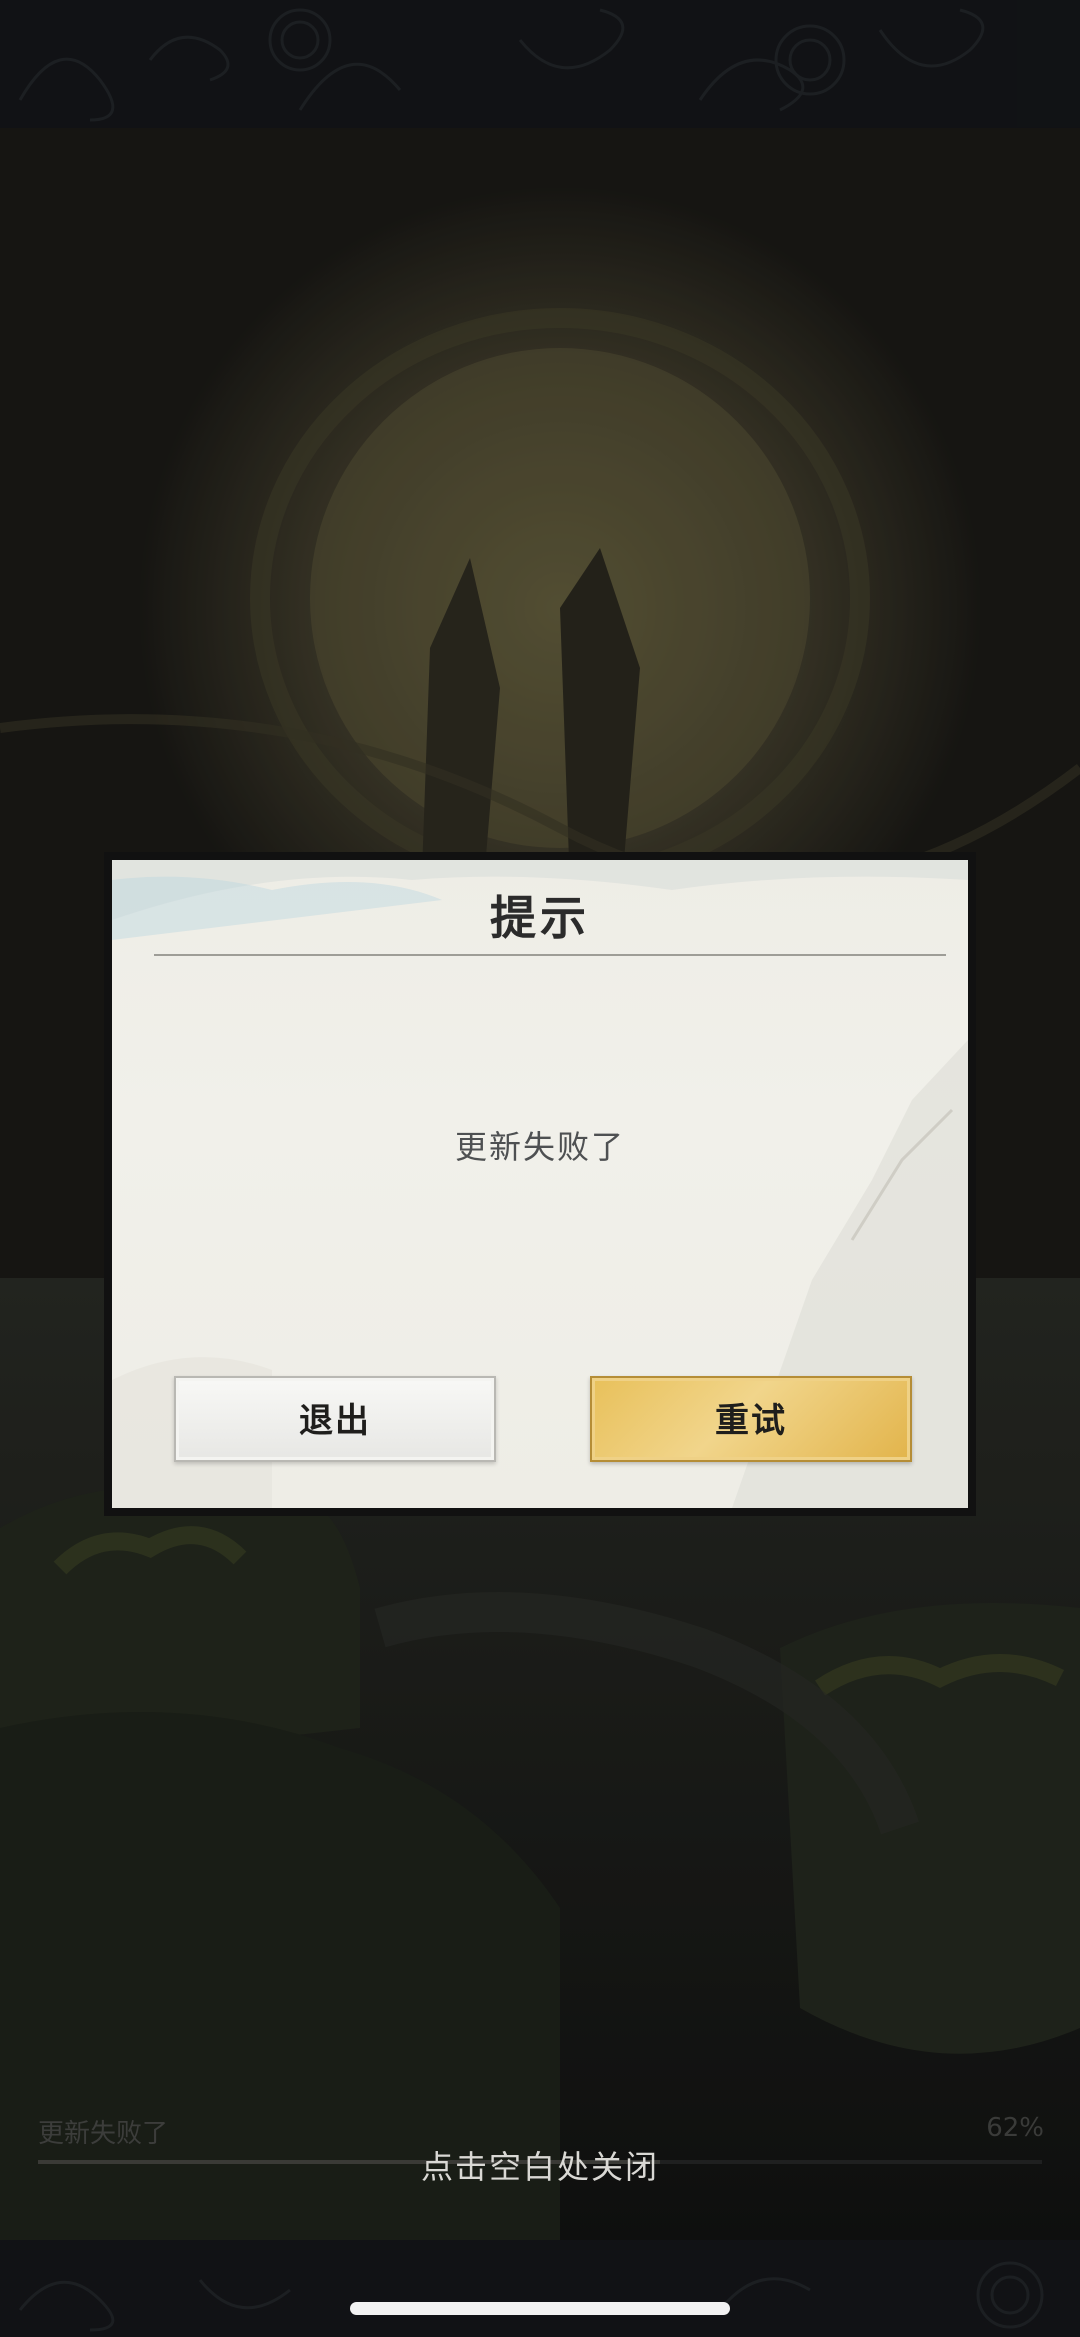 Image resolution: width=1080 pixels, height=2337 pixels. What do you see at coordinates (540, 918) in the screenshot?
I see `dialog-title: 提示` at bounding box center [540, 918].